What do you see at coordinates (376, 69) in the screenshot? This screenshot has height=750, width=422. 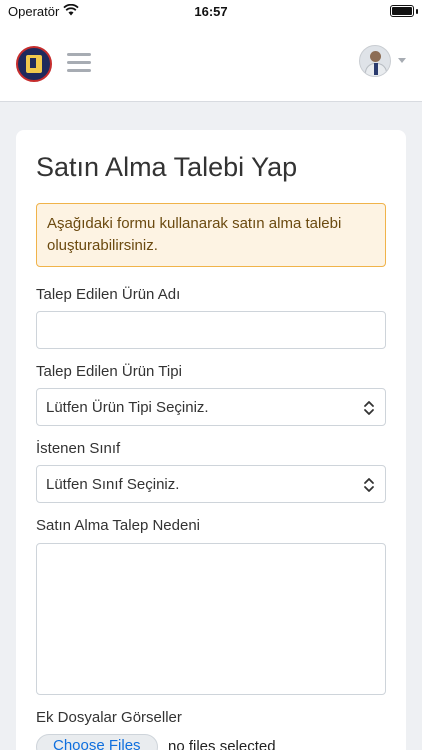 I see `avatar-tie` at bounding box center [376, 69].